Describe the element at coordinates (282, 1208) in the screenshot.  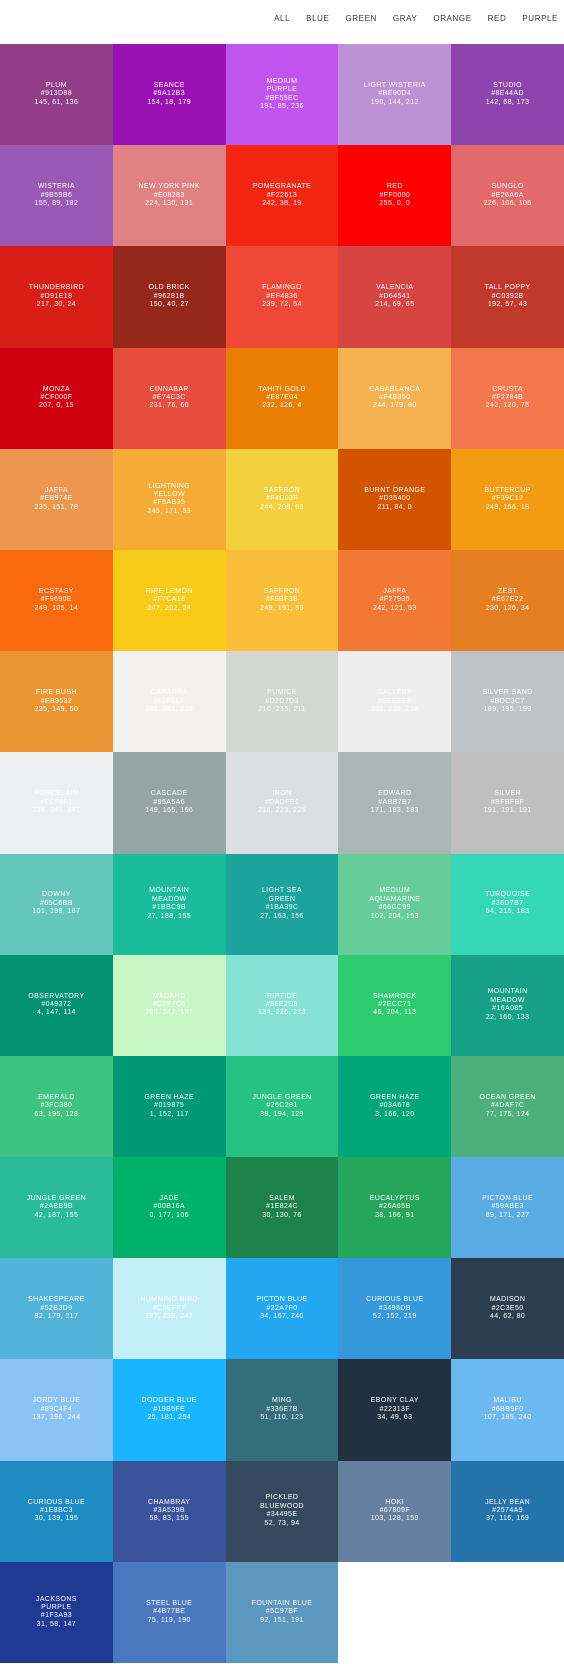
I see `color-swatch: SALEM #1E824C 30, 130, 76` at that location.